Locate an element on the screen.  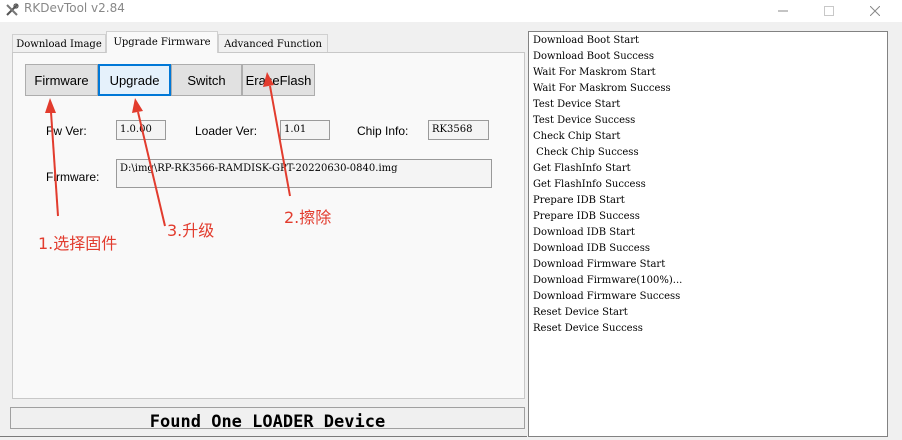
erase-flash-button: EraseFlash is located at coordinates (278, 80).